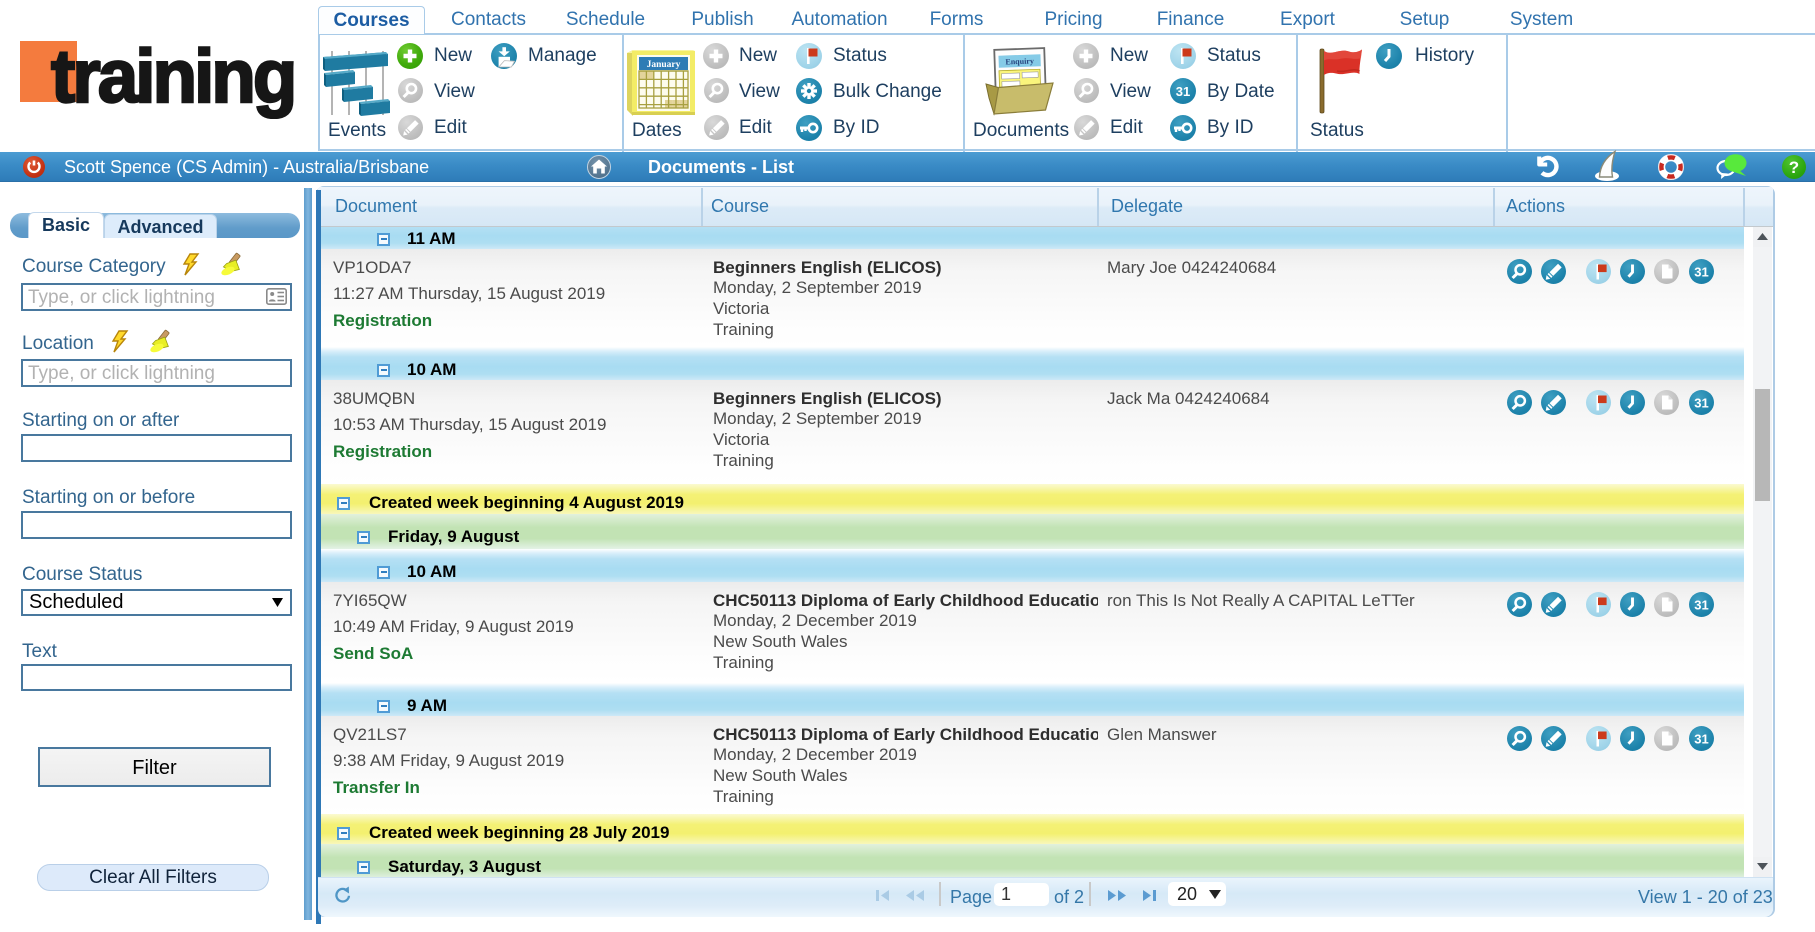  Describe the element at coordinates (664, 65) in the screenshot. I see `svg-text: January` at that location.